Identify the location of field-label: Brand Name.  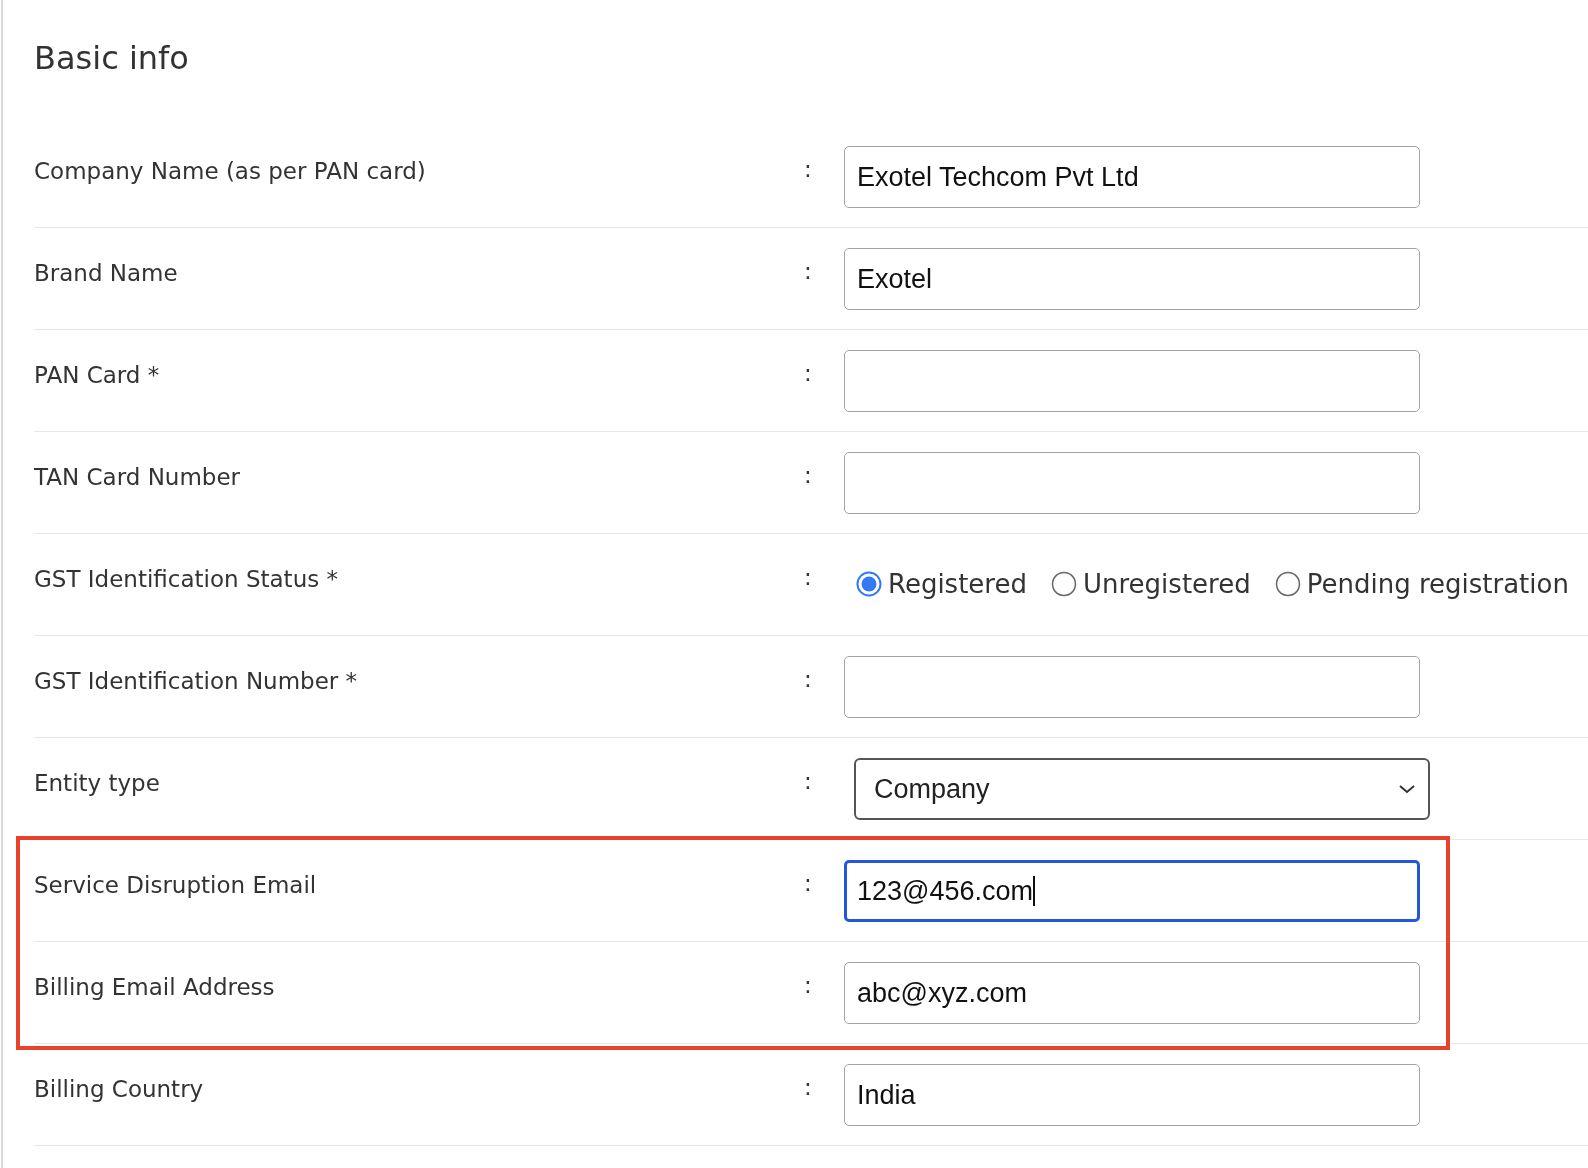
(106, 273).